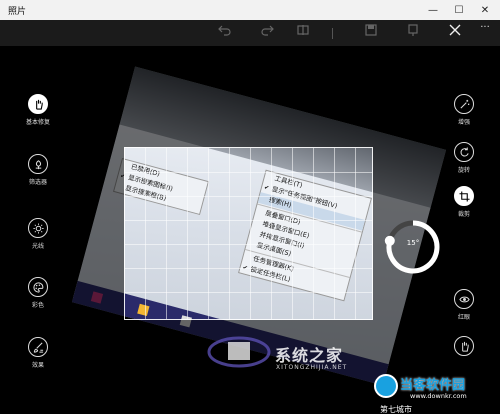 This screenshot has width=500, height=414. I want to click on toolbar-separator, so click(332, 33).